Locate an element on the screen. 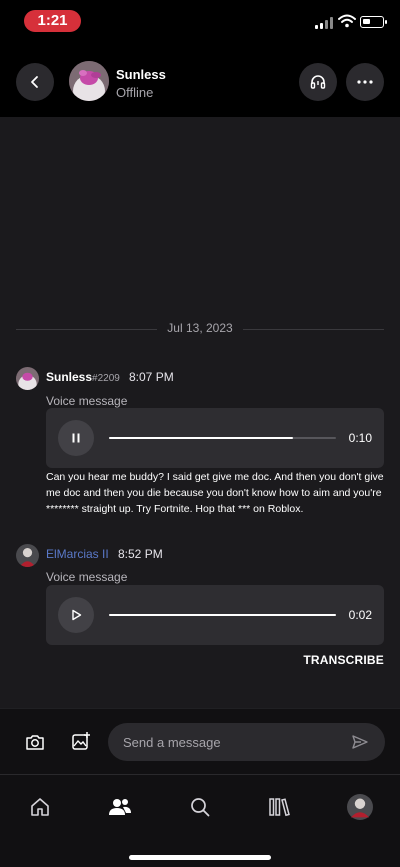  date-label: Jul 13, 2023 is located at coordinates (200, 328).